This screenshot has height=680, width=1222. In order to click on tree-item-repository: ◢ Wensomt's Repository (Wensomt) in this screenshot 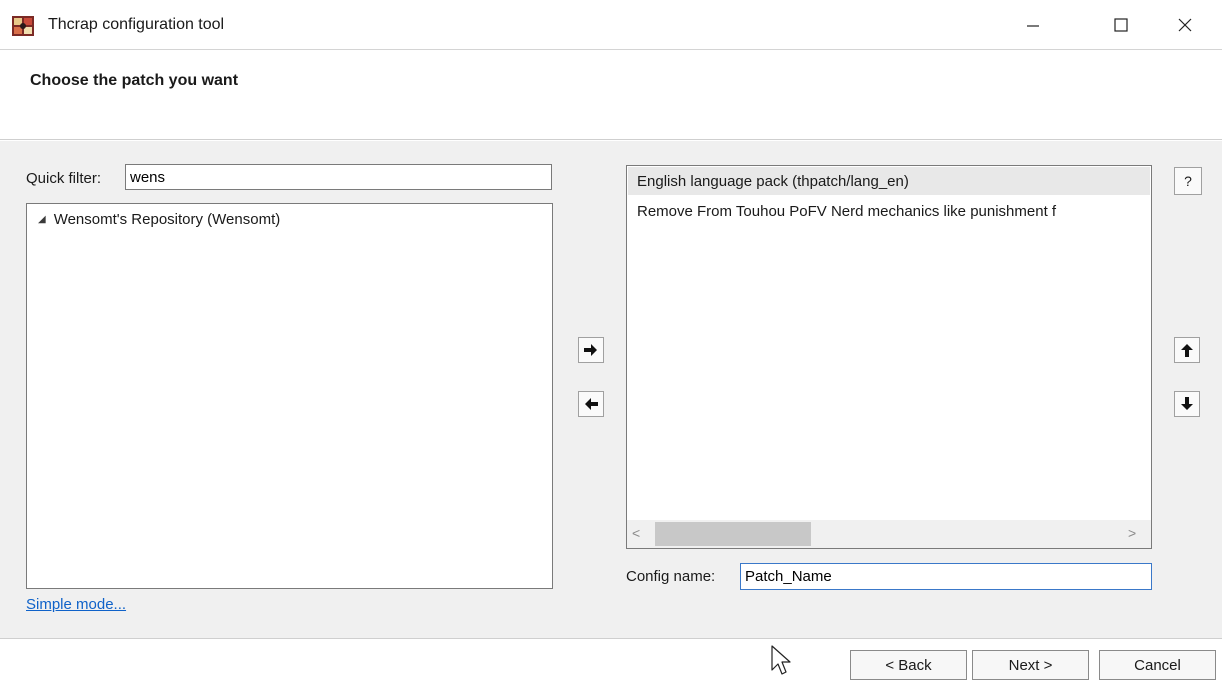, I will do `click(159, 219)`.